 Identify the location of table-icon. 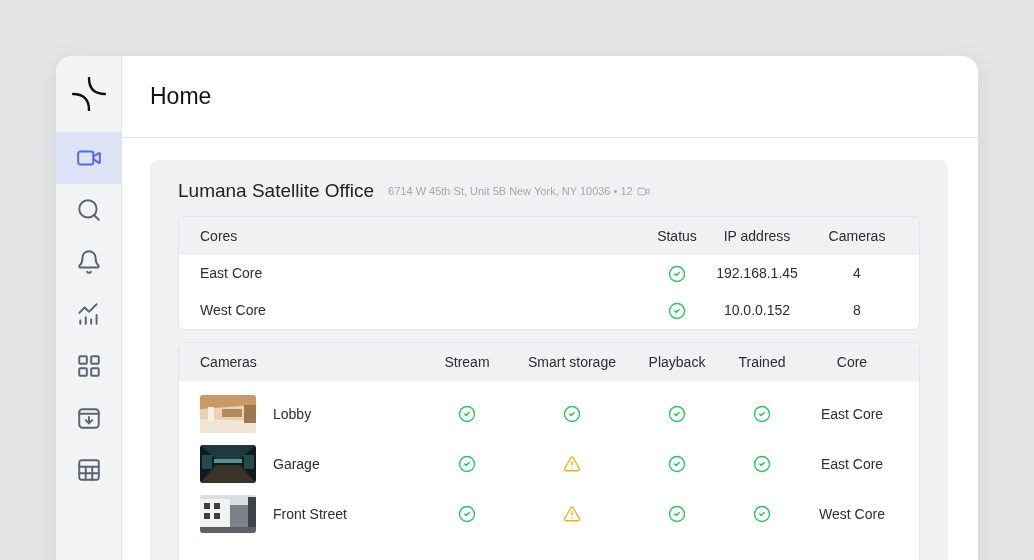
(88, 470).